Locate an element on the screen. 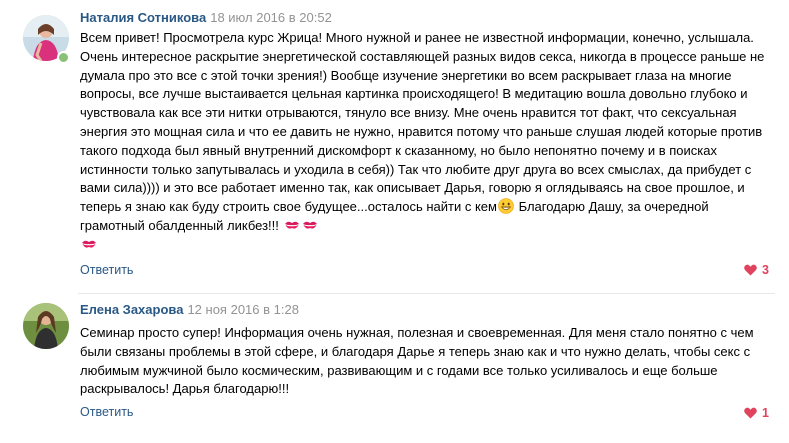 This screenshot has height=443, width=789. grin-emoji-icon is located at coordinates (506, 206).